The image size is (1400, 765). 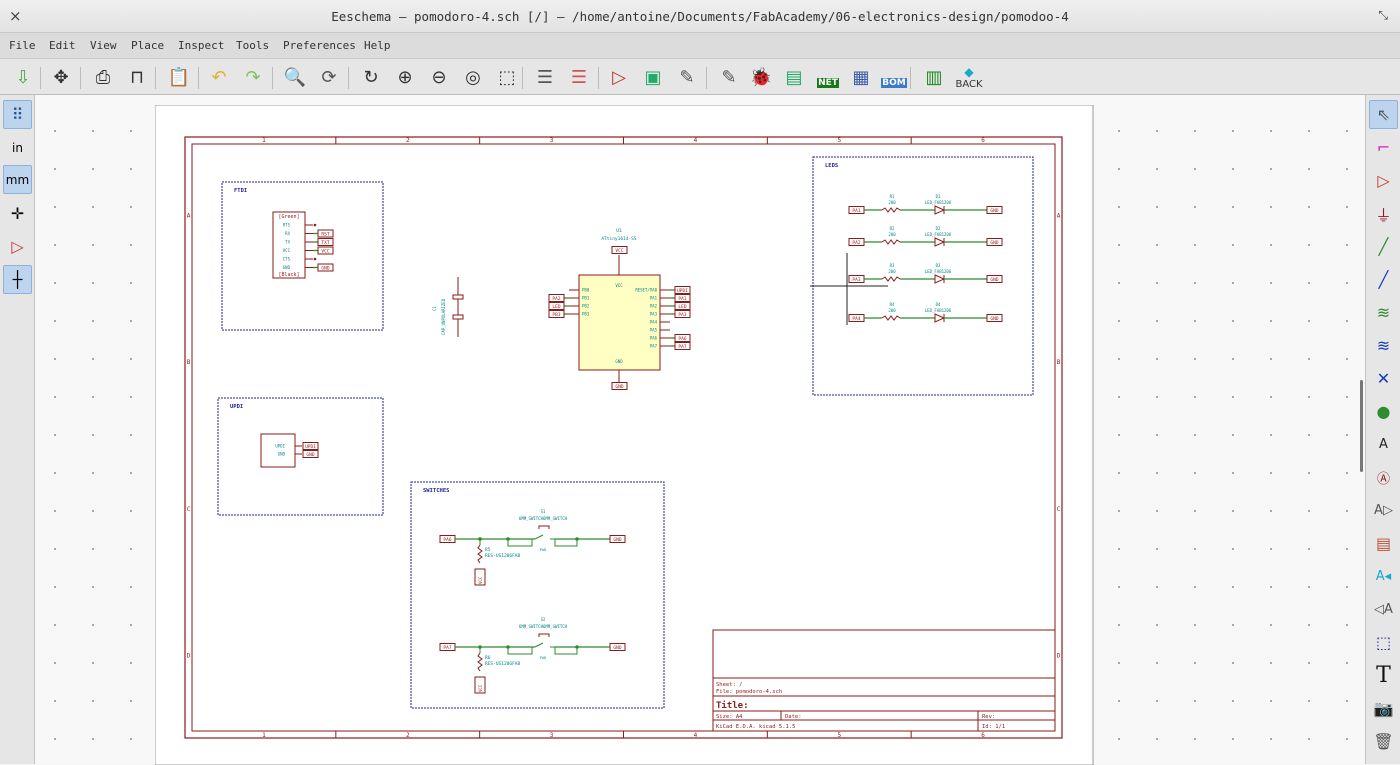 I want to click on restore-button: ⤡, so click(x=1383, y=15).